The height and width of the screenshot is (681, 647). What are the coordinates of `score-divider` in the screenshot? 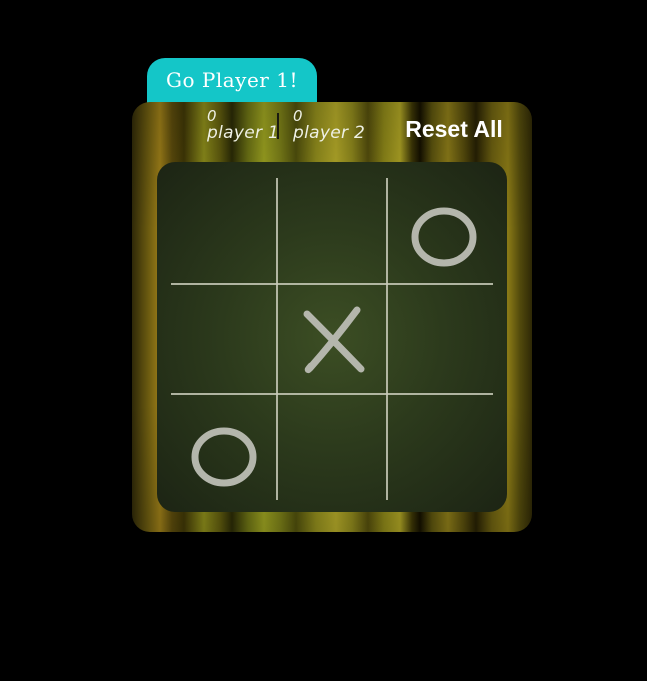 It's located at (278, 126).